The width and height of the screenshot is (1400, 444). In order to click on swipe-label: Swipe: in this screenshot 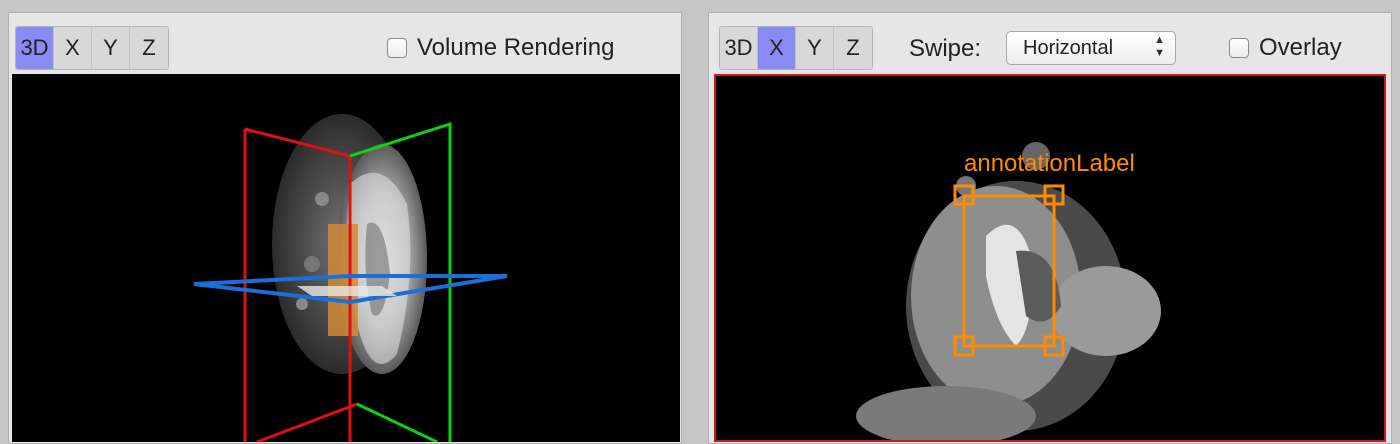, I will do `click(945, 48)`.